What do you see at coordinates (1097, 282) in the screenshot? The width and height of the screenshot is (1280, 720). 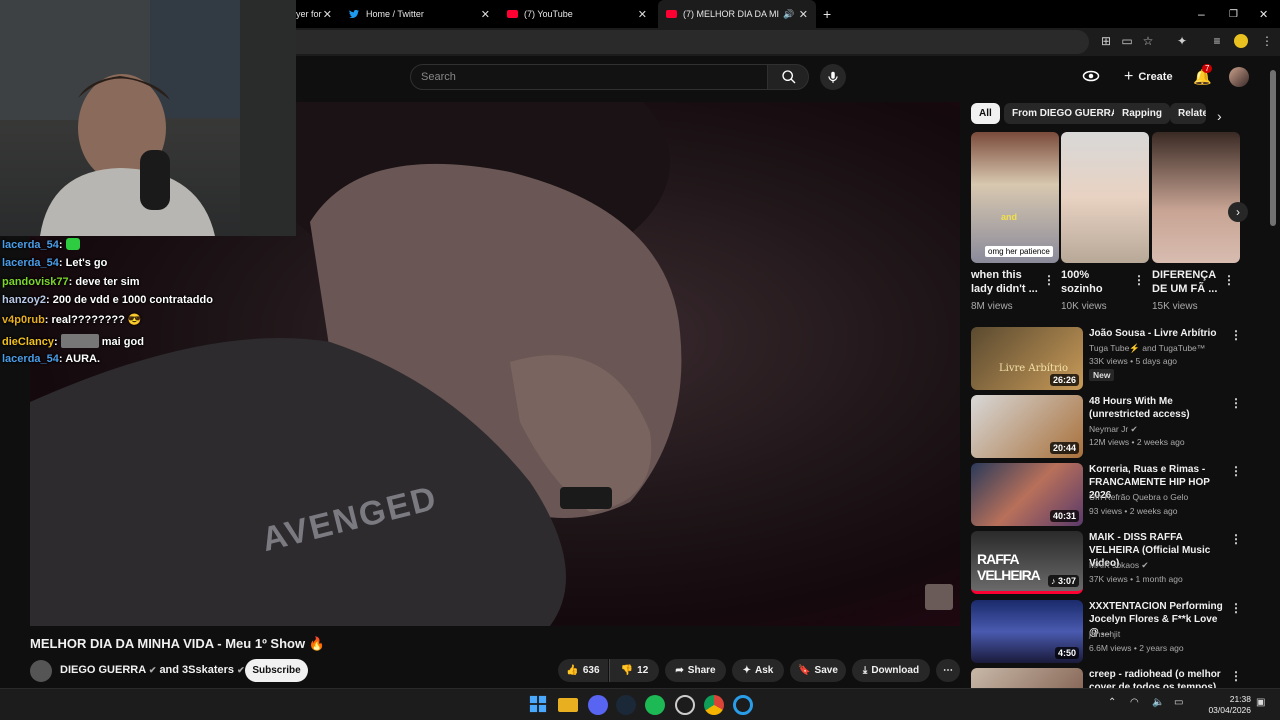 I see `short-title: 100% sozinho` at bounding box center [1097, 282].